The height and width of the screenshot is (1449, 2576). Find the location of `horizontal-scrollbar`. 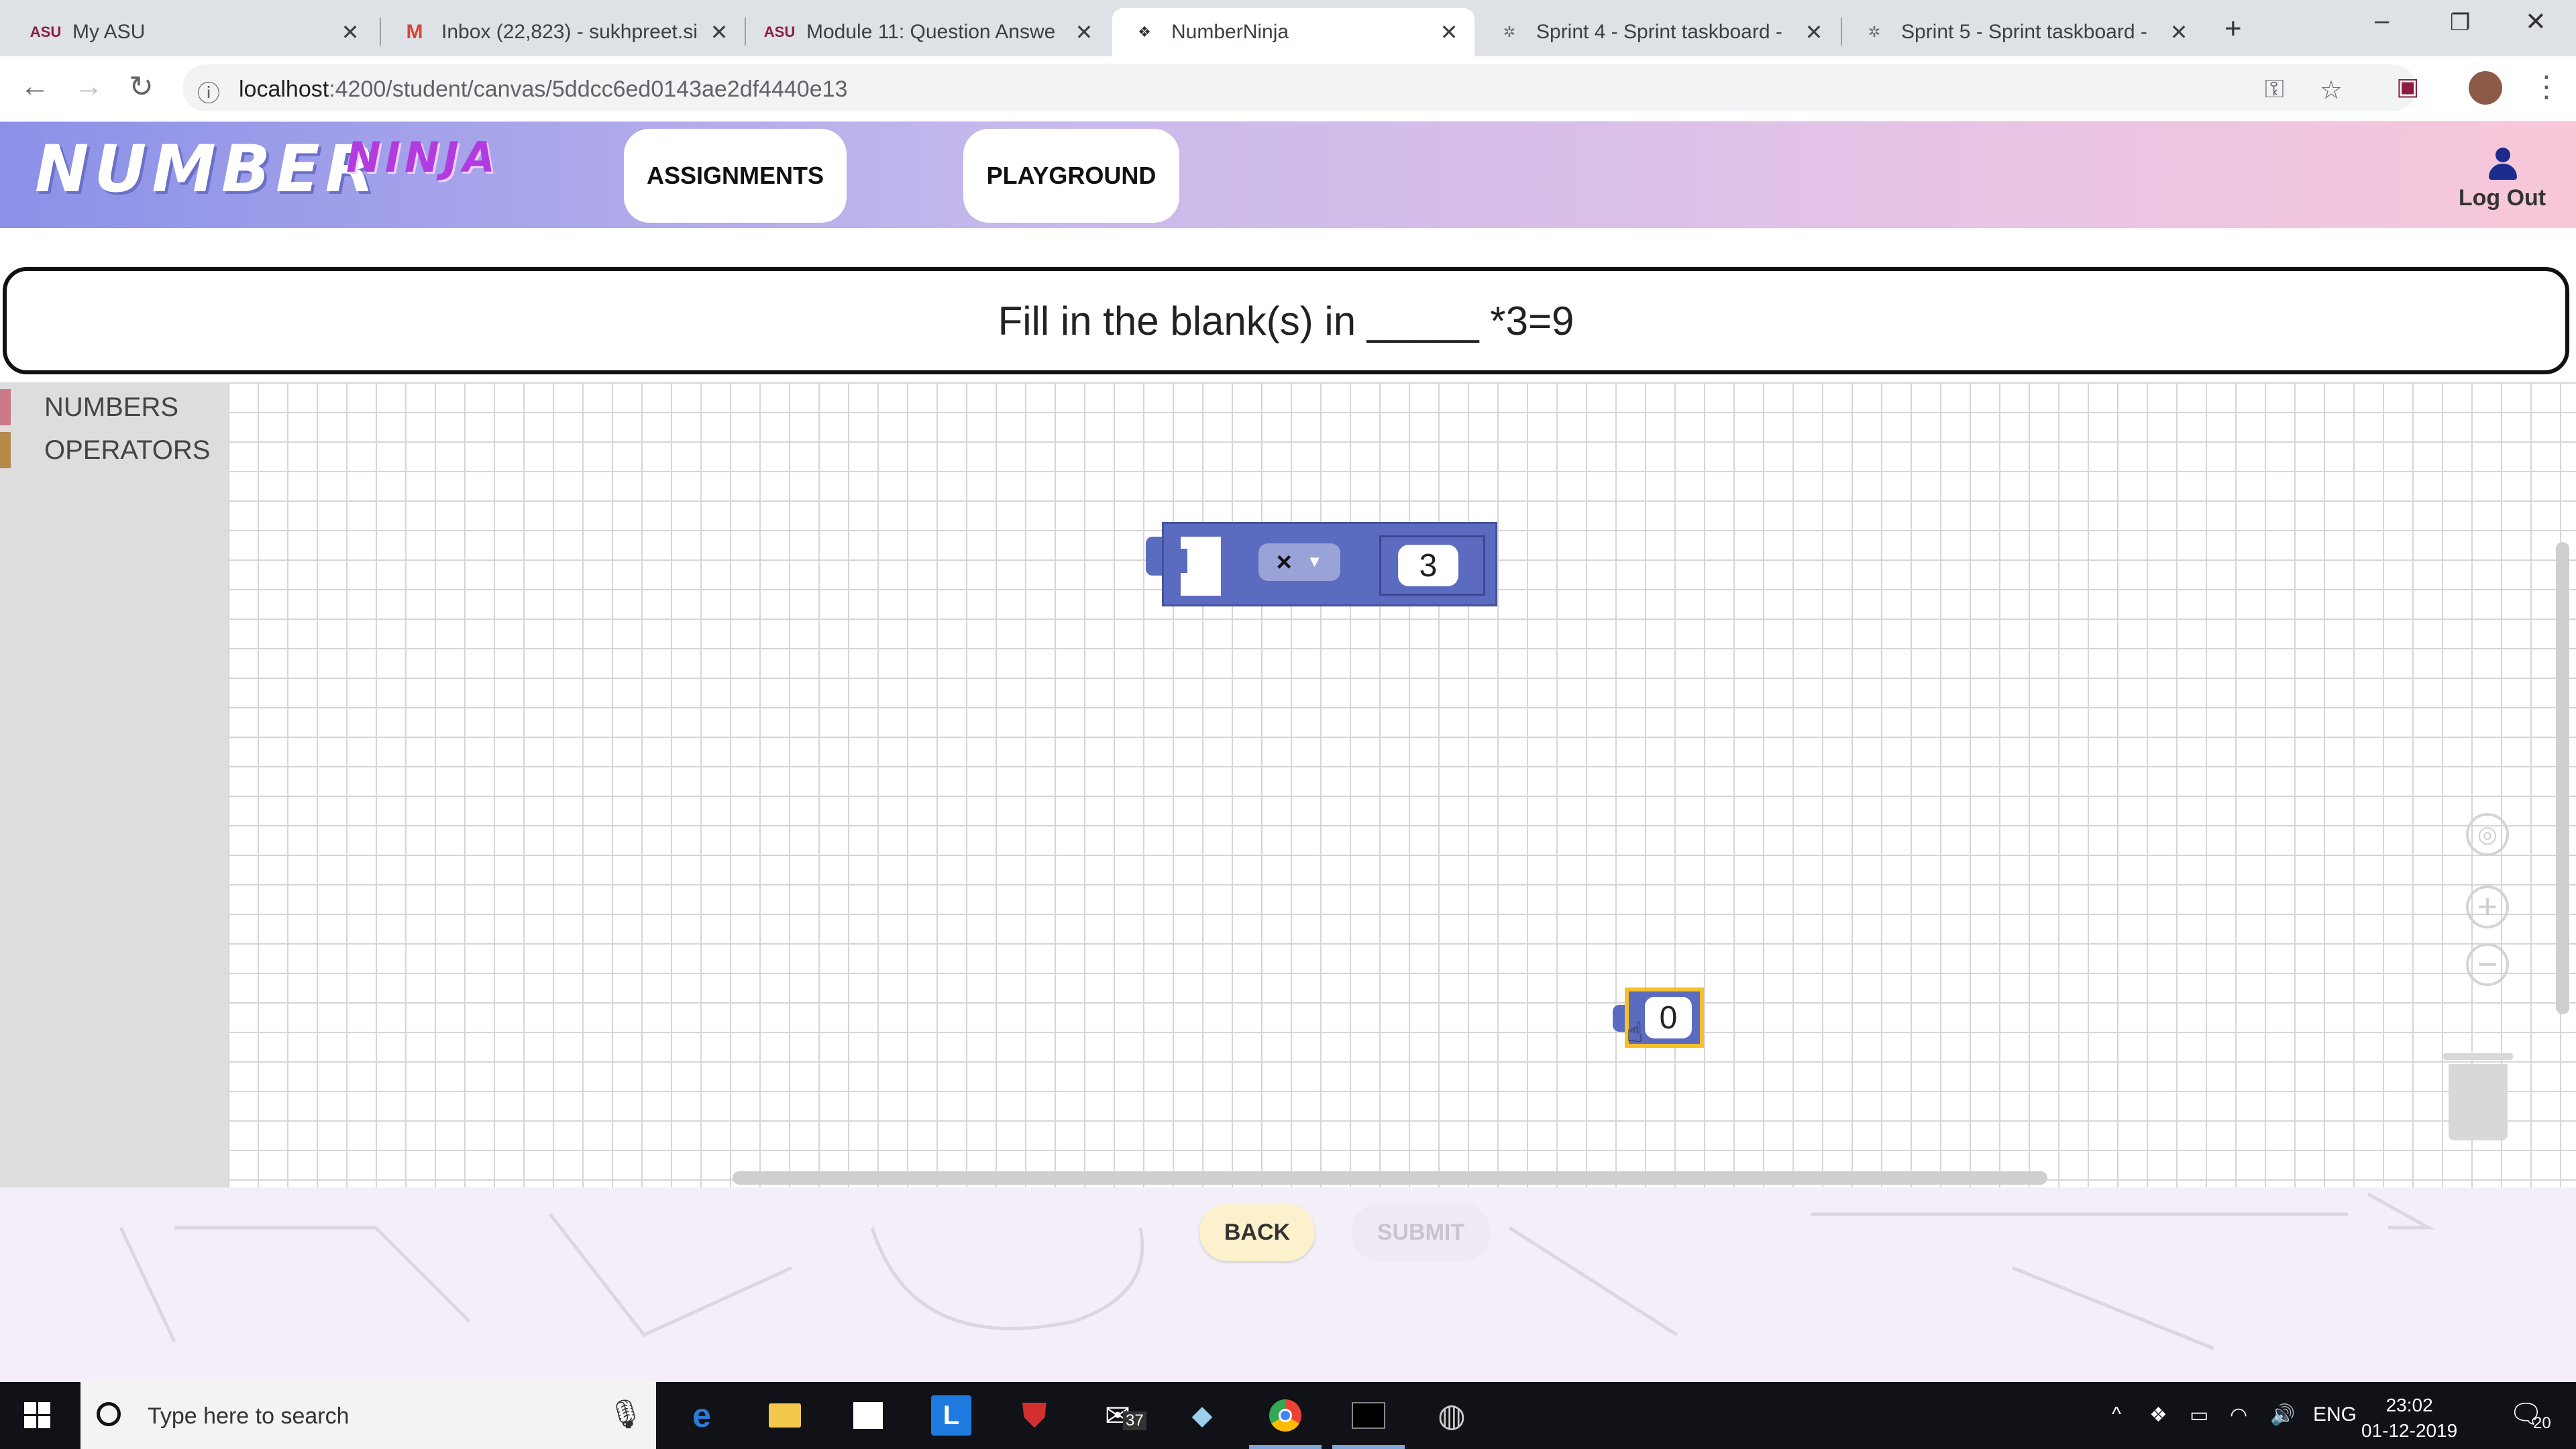

horizontal-scrollbar is located at coordinates (1390, 1178).